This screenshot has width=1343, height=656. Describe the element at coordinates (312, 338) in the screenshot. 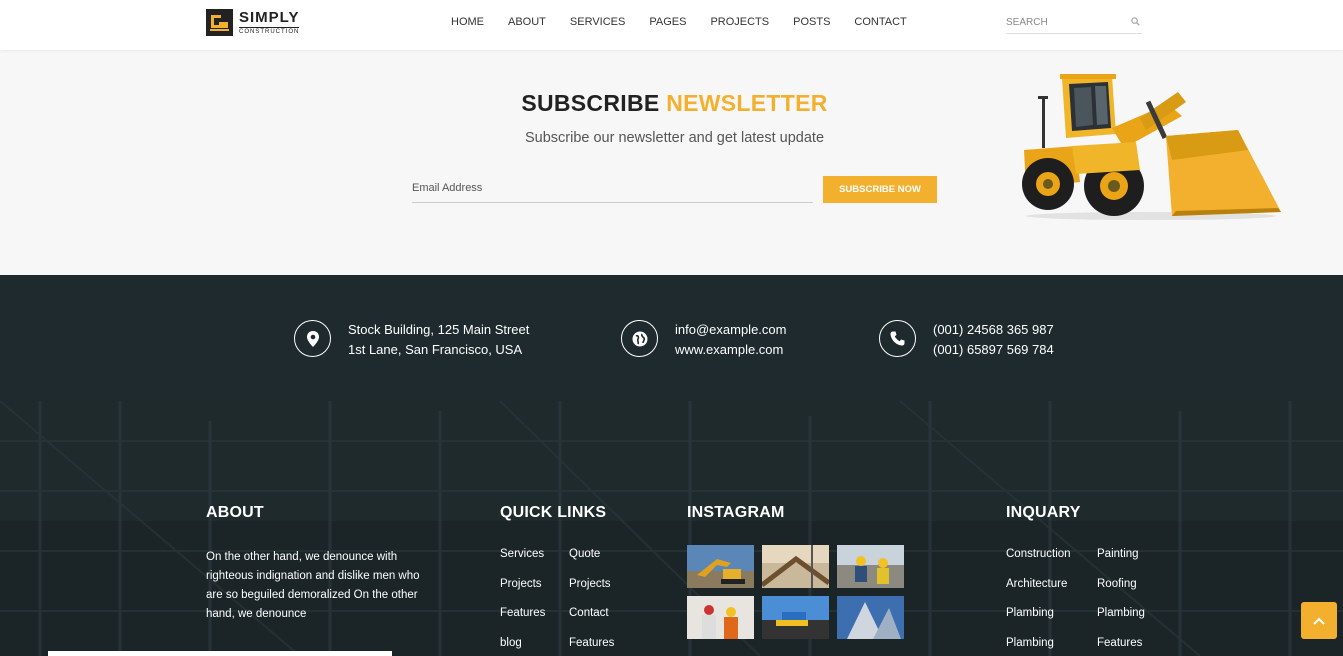

I see `map-pin-icon` at that location.